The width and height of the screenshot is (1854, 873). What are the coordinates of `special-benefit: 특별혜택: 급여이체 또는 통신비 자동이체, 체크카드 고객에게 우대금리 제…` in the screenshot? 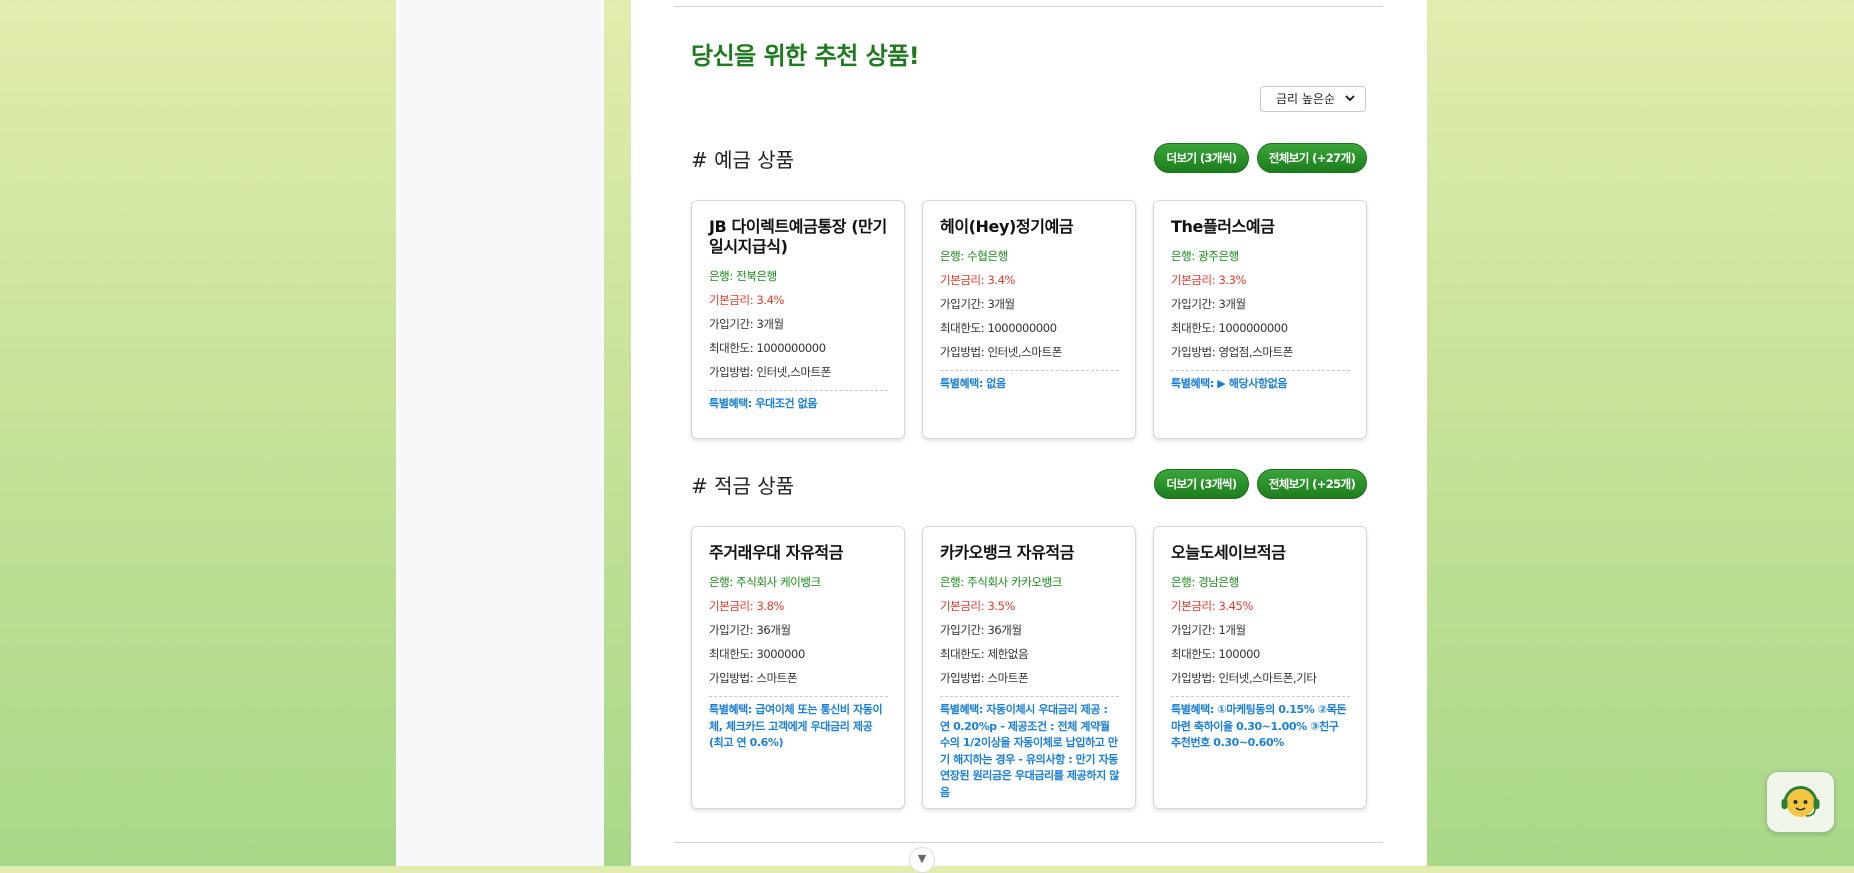 It's located at (798, 724).